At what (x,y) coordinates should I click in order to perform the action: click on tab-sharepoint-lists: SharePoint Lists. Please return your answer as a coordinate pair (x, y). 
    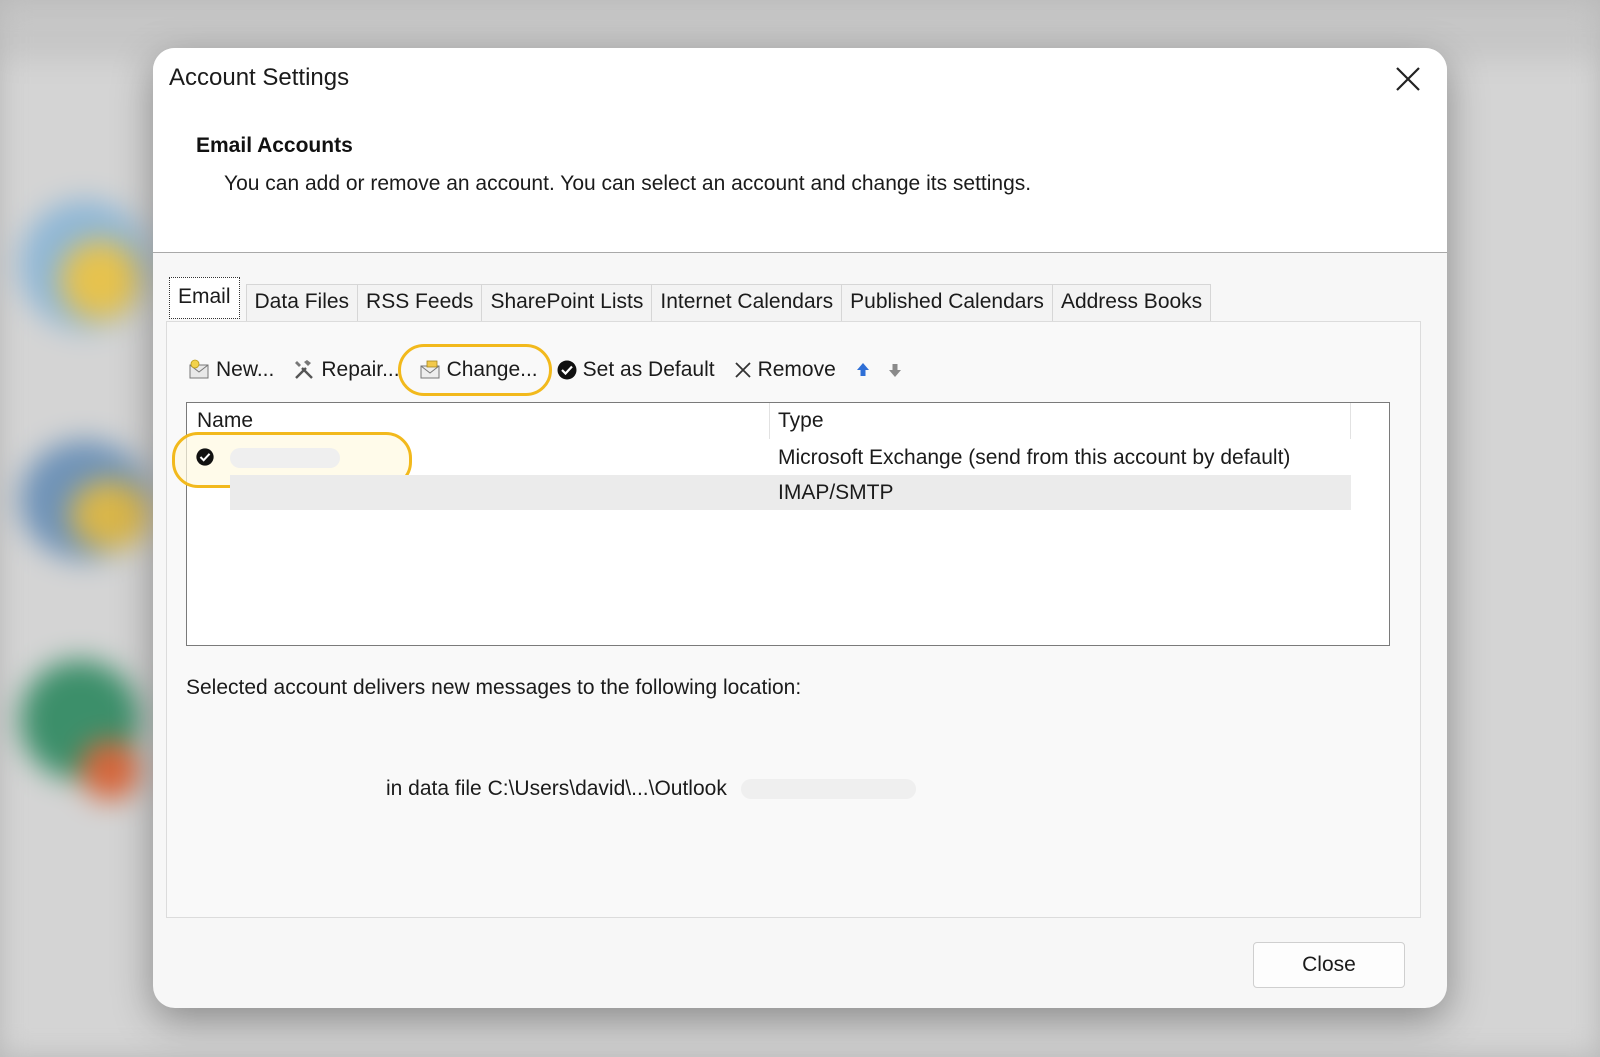
    Looking at the image, I should click on (567, 302).